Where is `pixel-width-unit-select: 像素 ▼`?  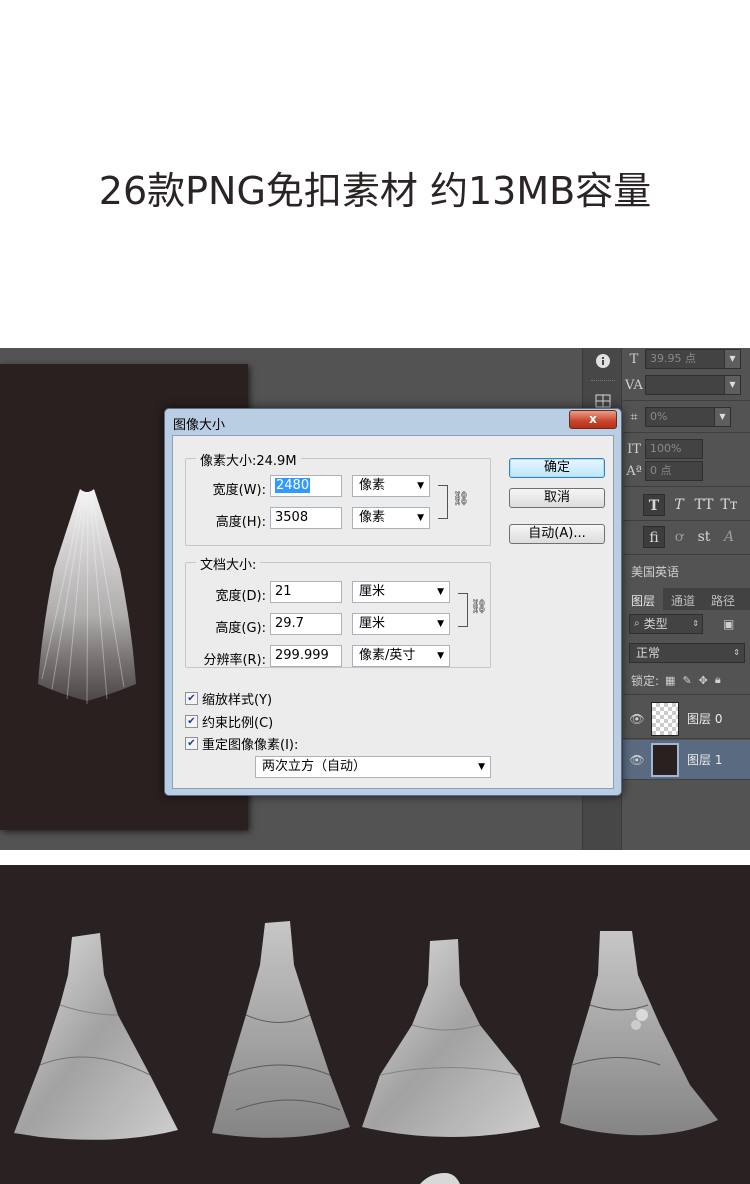 pixel-width-unit-select: 像素 ▼ is located at coordinates (391, 486).